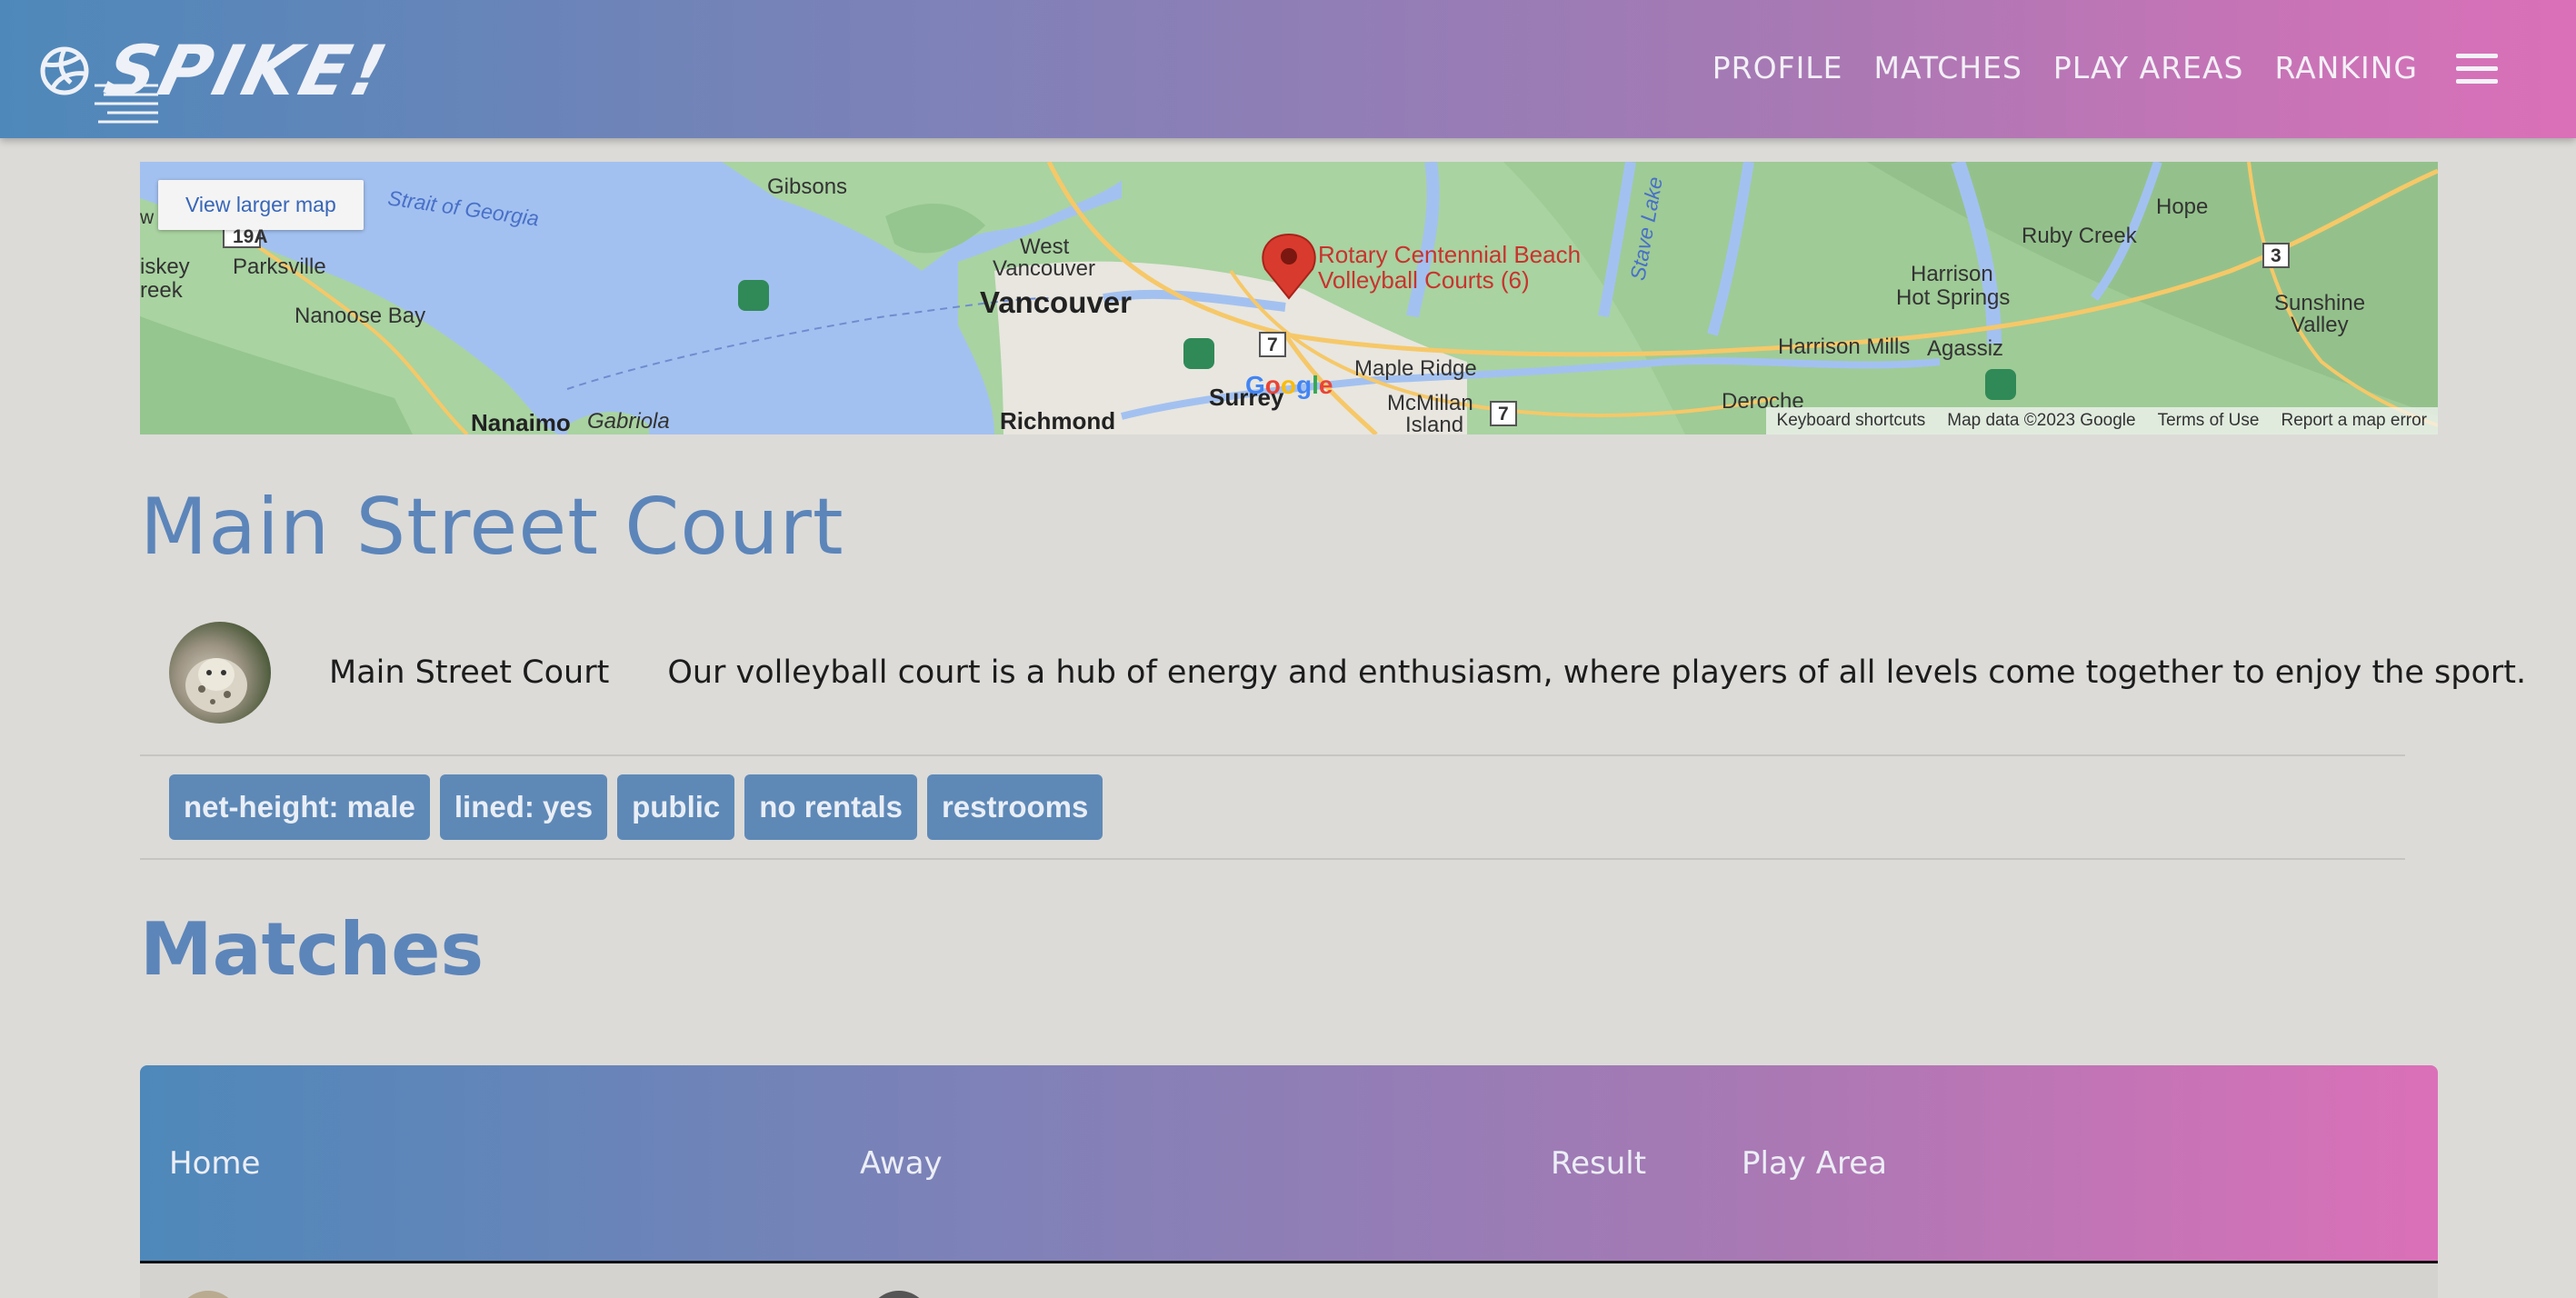 This screenshot has width=2576, height=1298. I want to click on nav-profile: PROFILE, so click(1777, 68).